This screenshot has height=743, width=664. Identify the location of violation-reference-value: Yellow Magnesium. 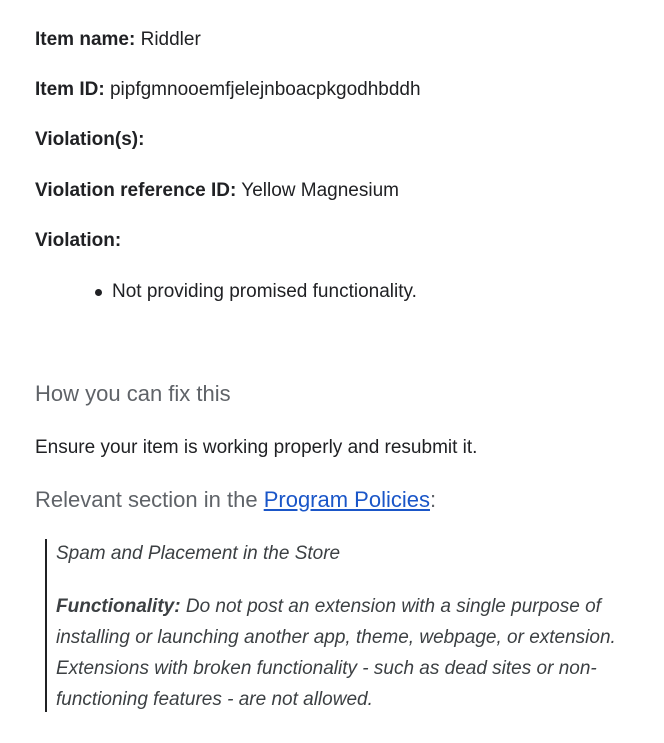
(320, 190).